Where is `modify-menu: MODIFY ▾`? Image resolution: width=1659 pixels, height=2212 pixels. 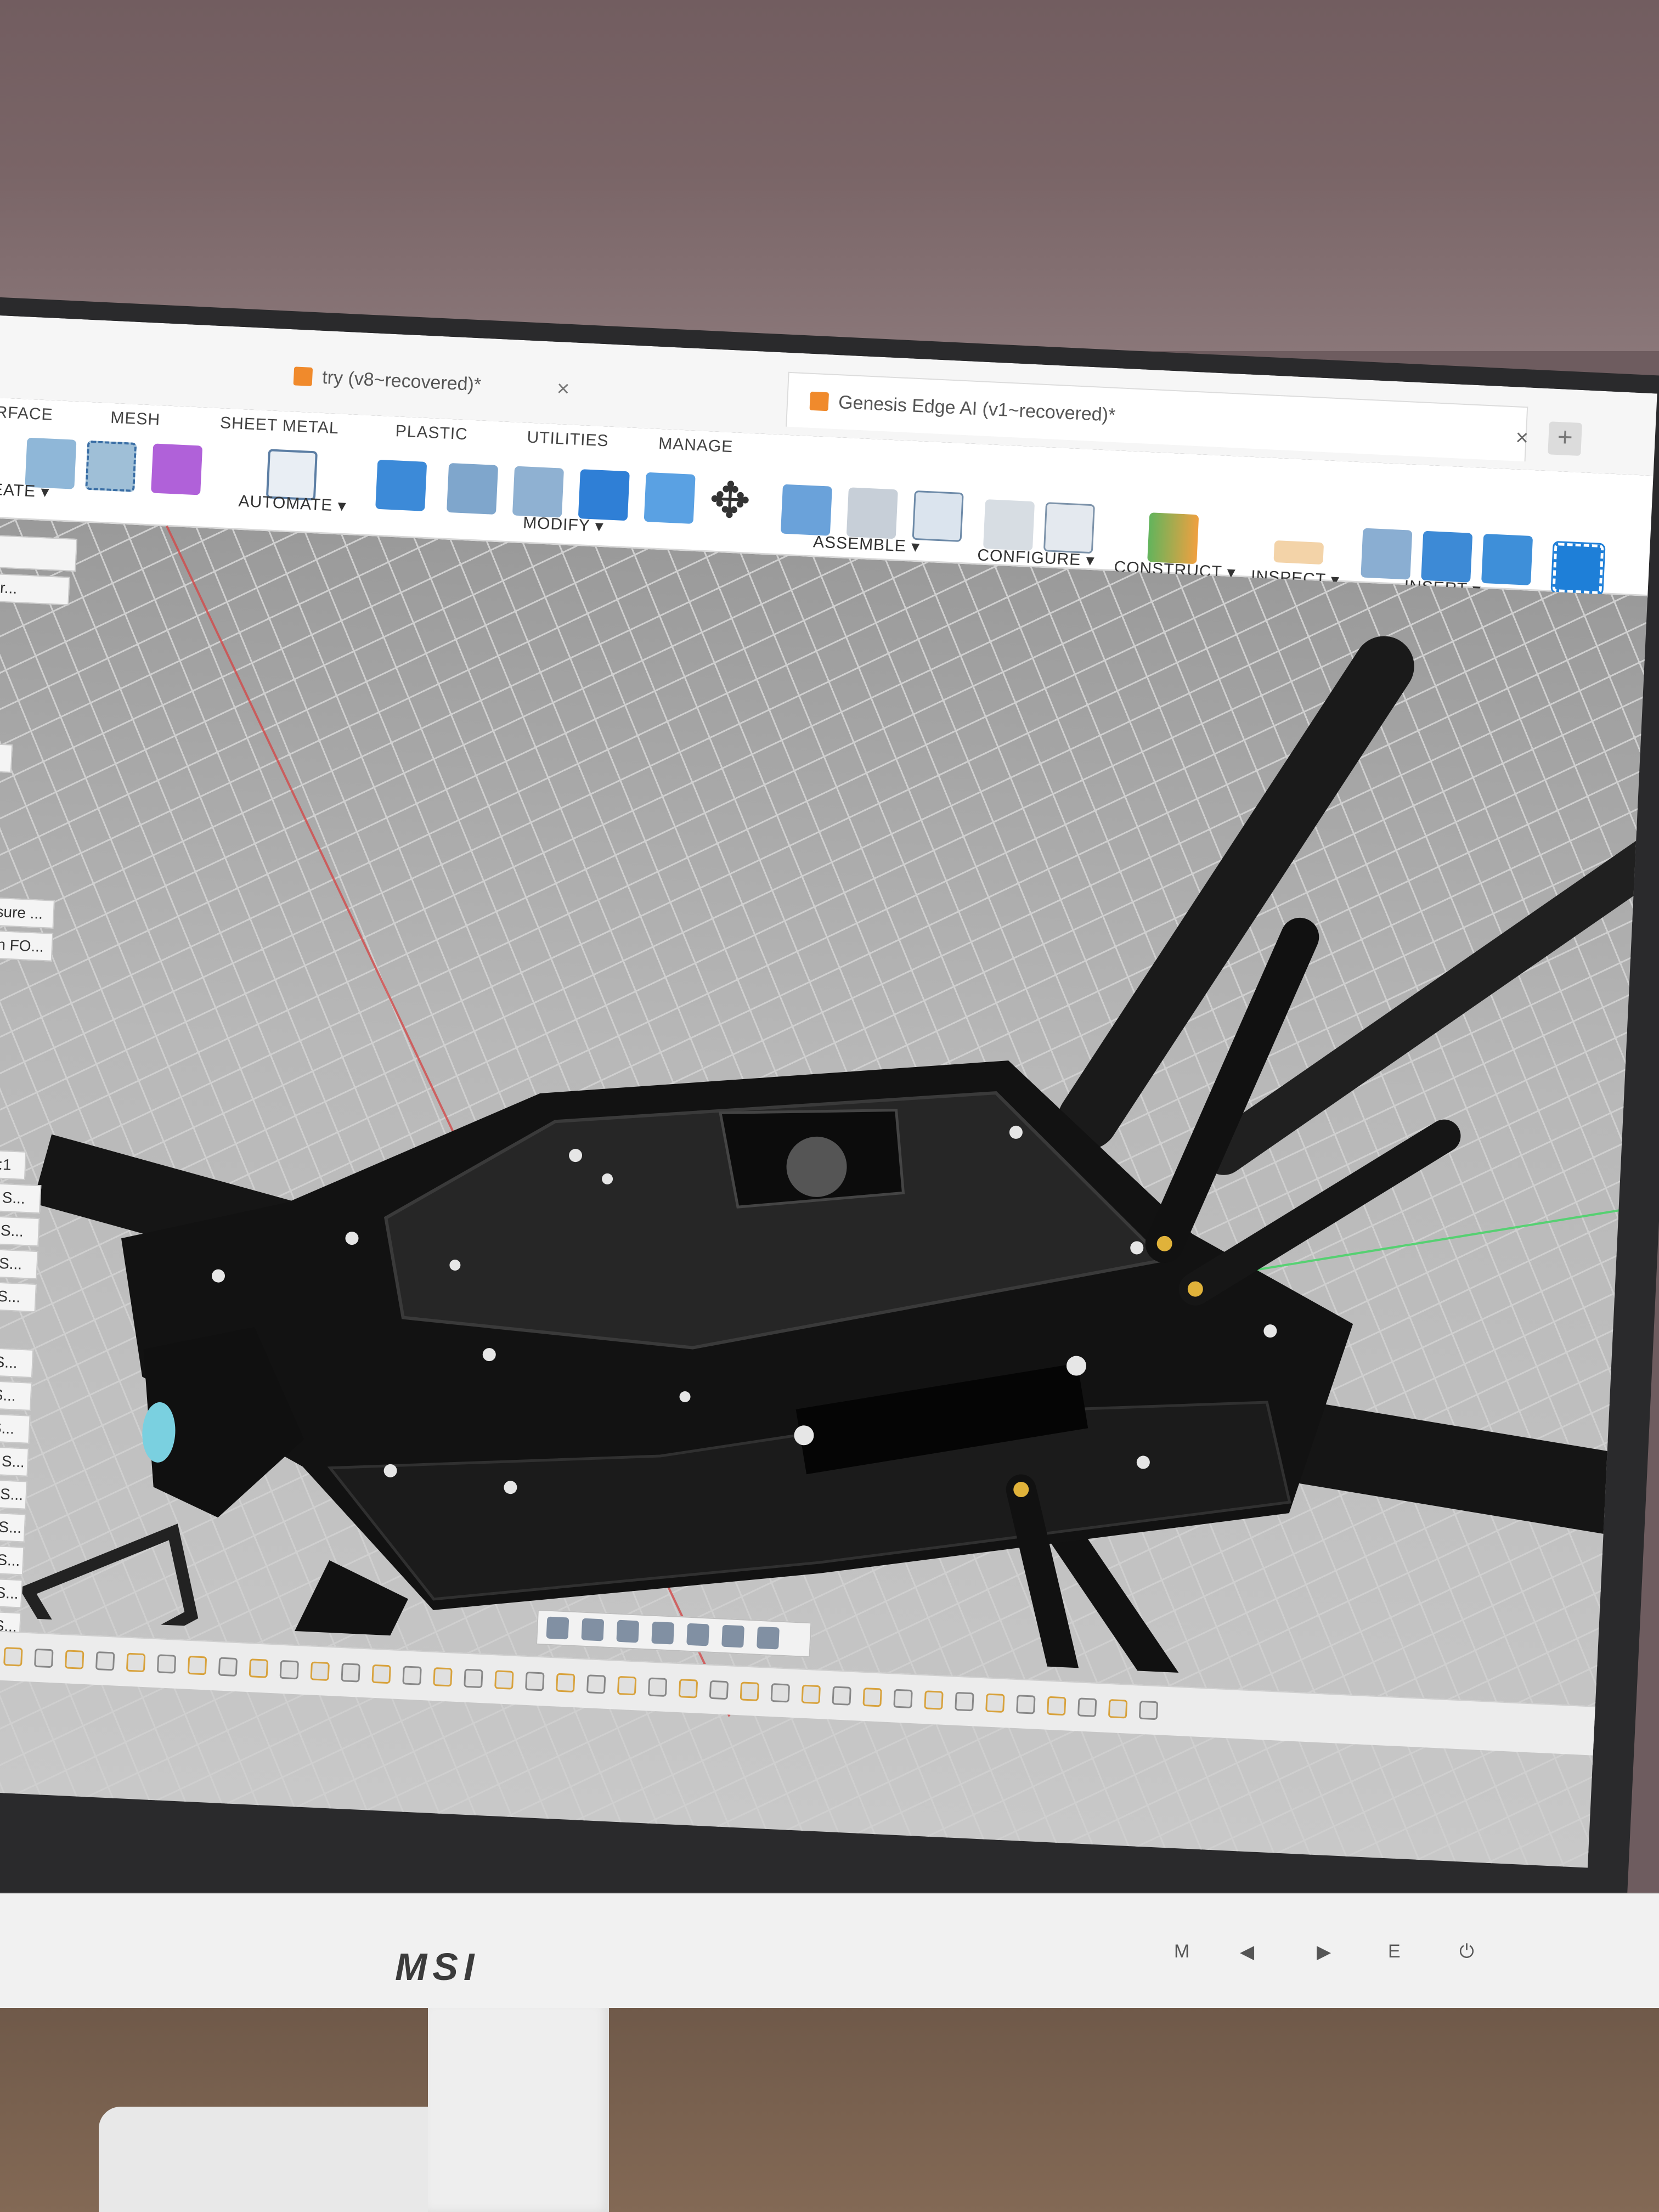
modify-menu: MODIFY ▾ is located at coordinates (563, 525).